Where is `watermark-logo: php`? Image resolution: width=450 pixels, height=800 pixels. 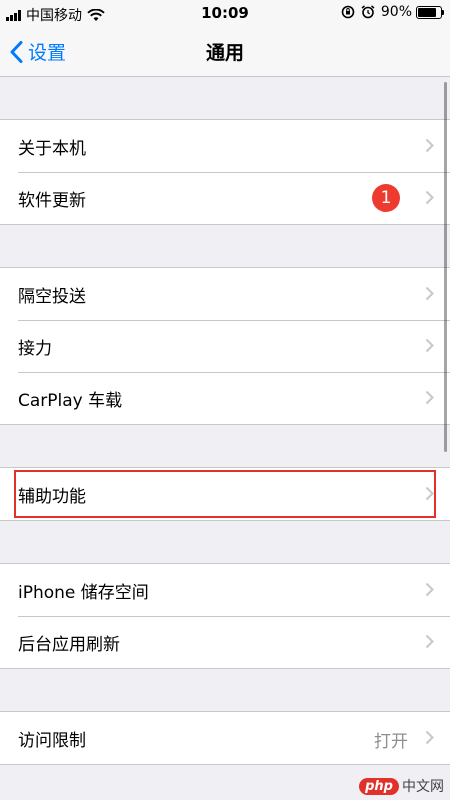
watermark-logo: php is located at coordinates (379, 786).